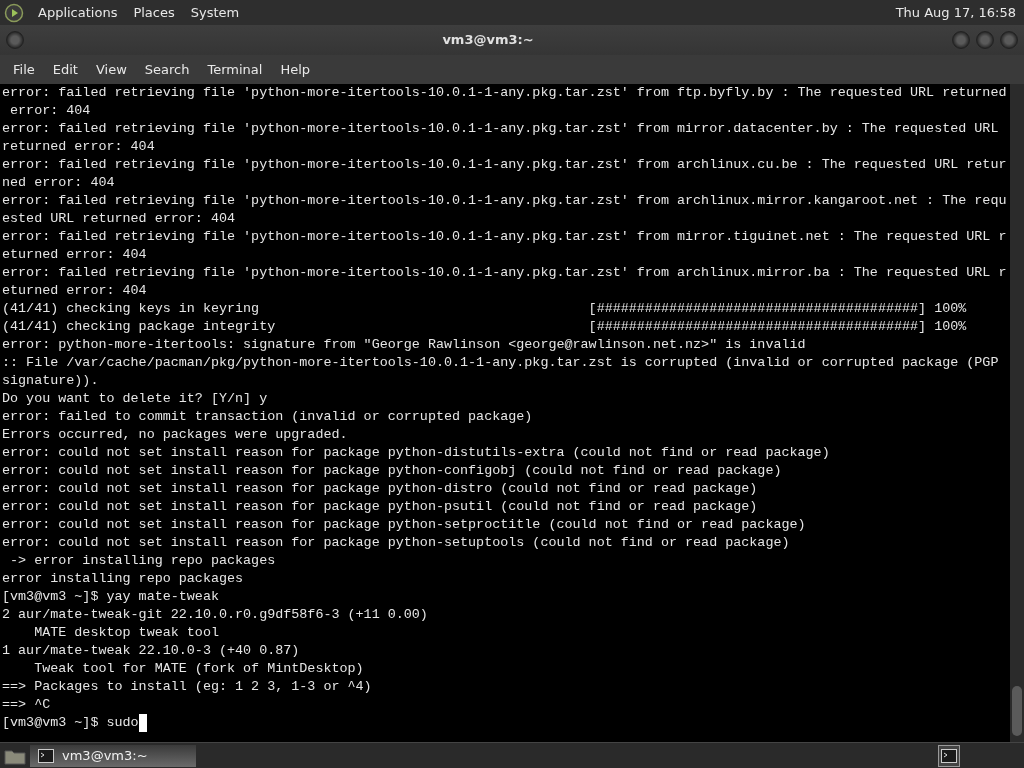  What do you see at coordinates (404, 525) in the screenshot?
I see `terminal-line: error: could not set install reason for package python-setproctitle (could not find or read package)` at bounding box center [404, 525].